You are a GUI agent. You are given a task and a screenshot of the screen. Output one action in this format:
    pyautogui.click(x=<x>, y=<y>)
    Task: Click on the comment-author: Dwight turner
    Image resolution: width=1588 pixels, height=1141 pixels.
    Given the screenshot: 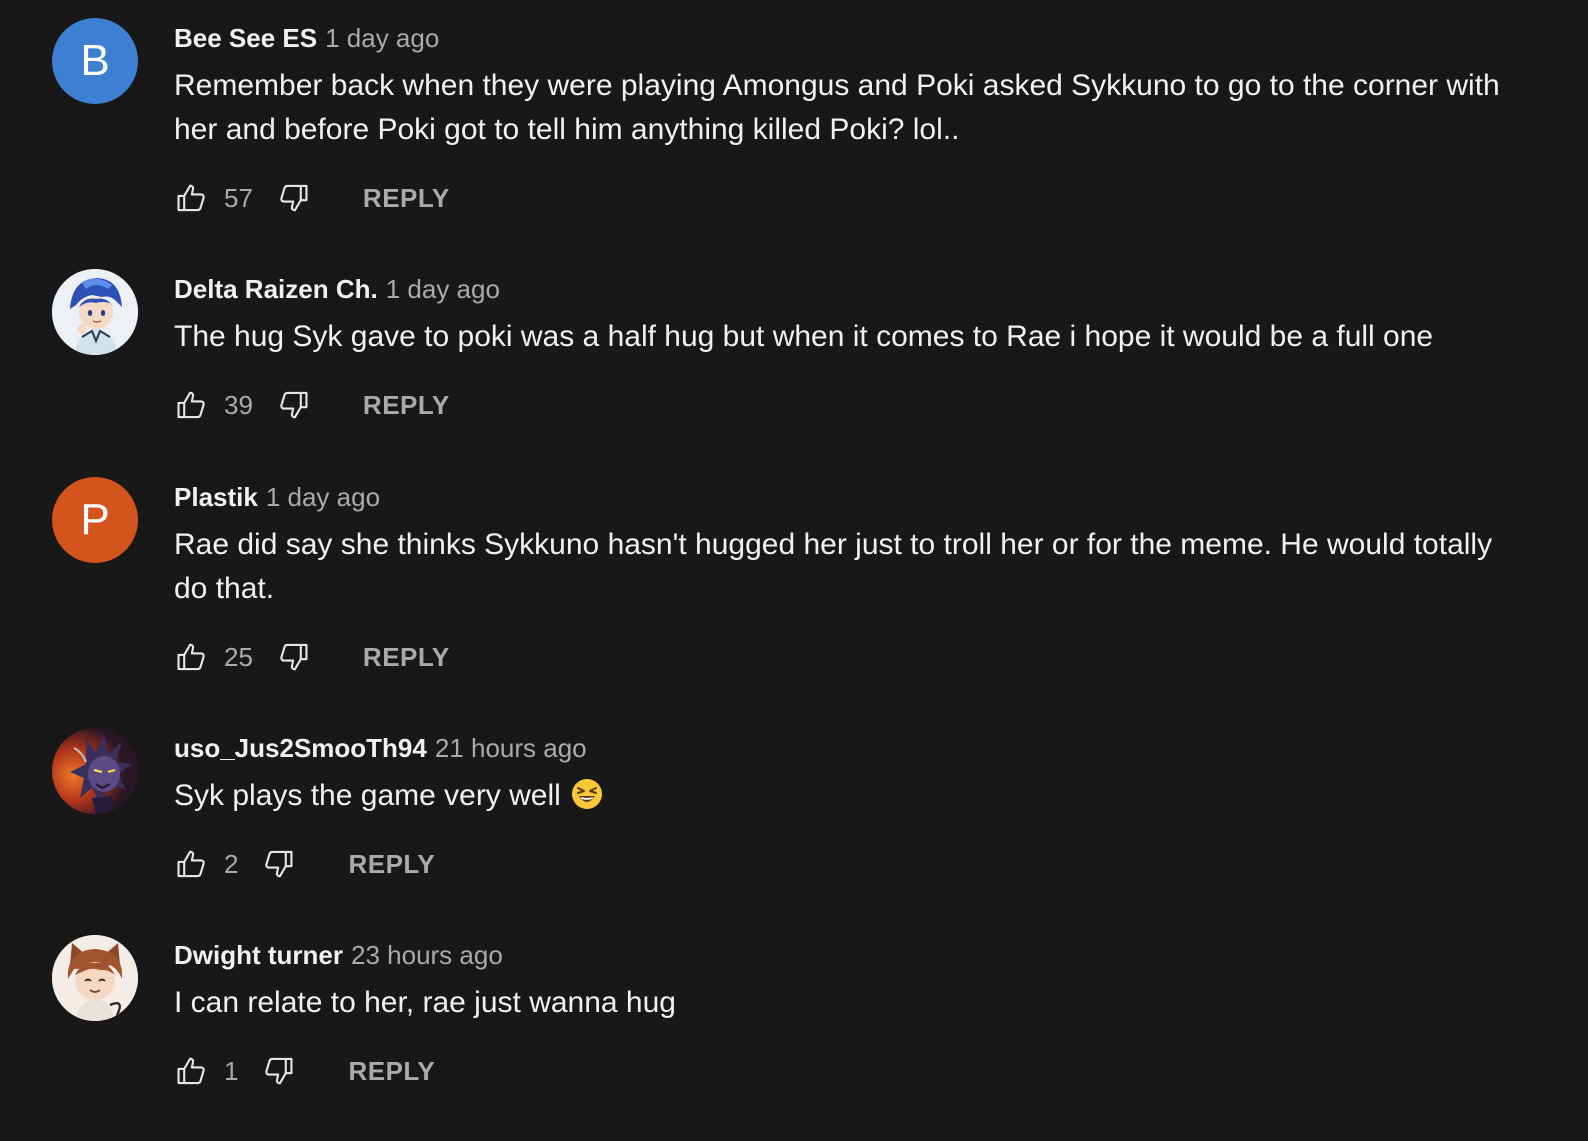 What is the action you would take?
    pyautogui.click(x=258, y=955)
    